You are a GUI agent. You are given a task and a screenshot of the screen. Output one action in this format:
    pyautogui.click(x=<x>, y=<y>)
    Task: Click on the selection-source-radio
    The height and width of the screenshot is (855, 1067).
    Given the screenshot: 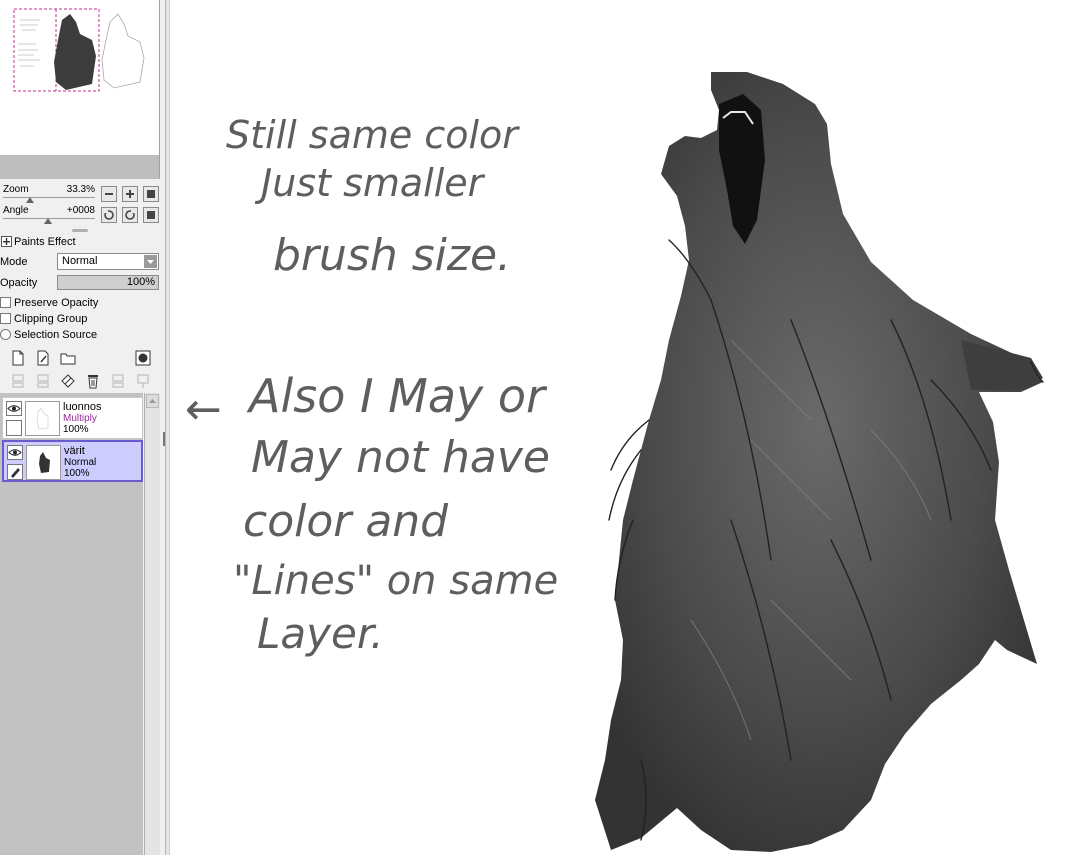 What is the action you would take?
    pyautogui.click(x=5, y=334)
    